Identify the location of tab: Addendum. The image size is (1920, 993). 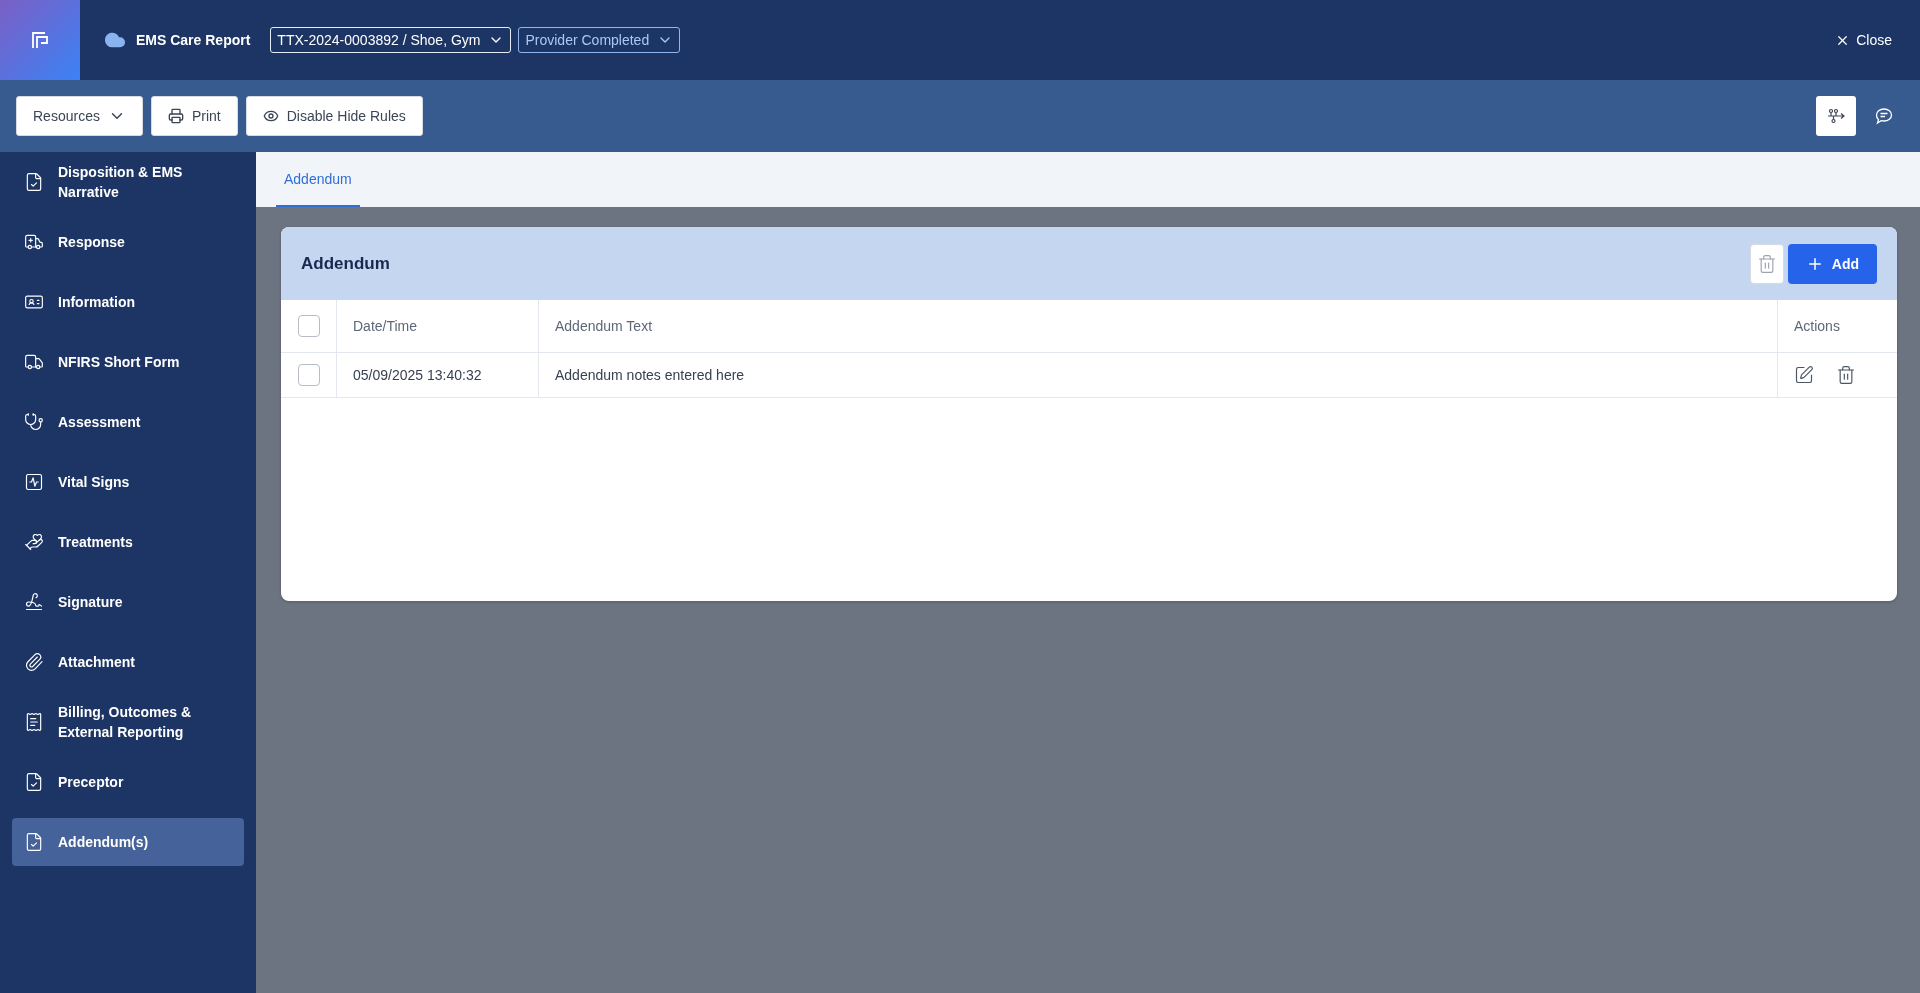
(318, 179).